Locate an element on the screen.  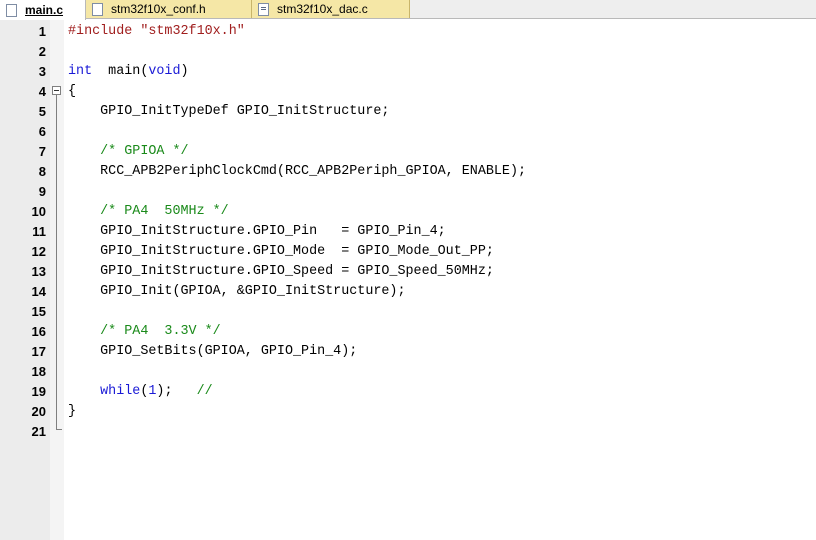
c-file-icon is located at coordinates (11, 10).